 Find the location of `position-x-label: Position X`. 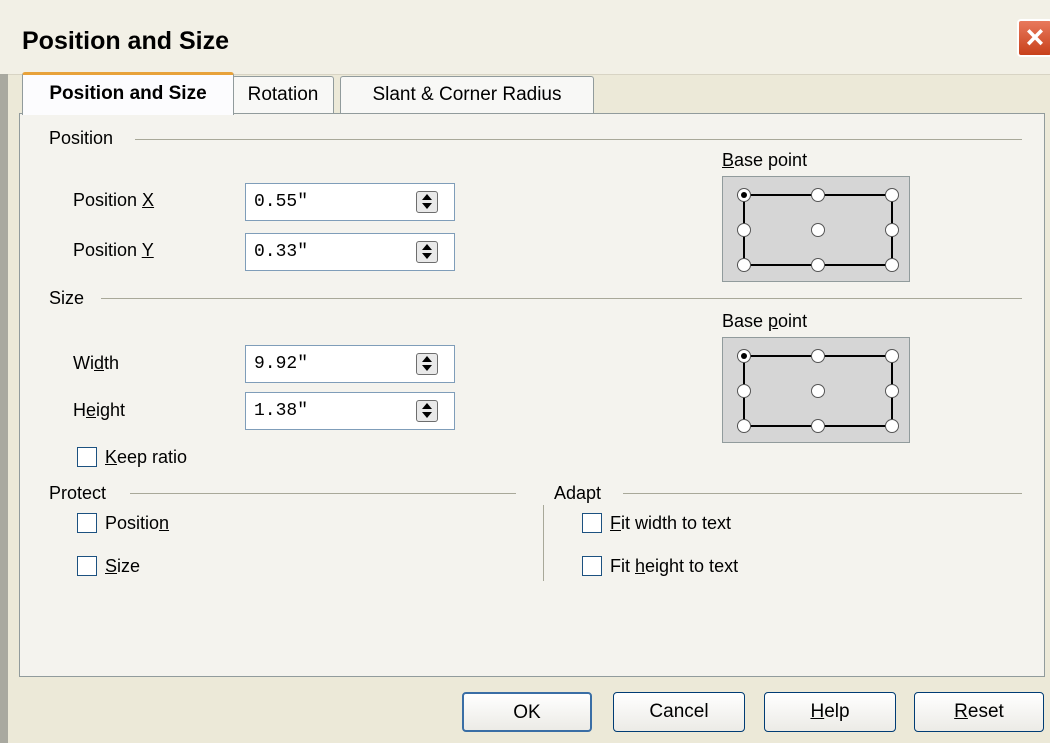

position-x-label: Position X is located at coordinates (114, 200).